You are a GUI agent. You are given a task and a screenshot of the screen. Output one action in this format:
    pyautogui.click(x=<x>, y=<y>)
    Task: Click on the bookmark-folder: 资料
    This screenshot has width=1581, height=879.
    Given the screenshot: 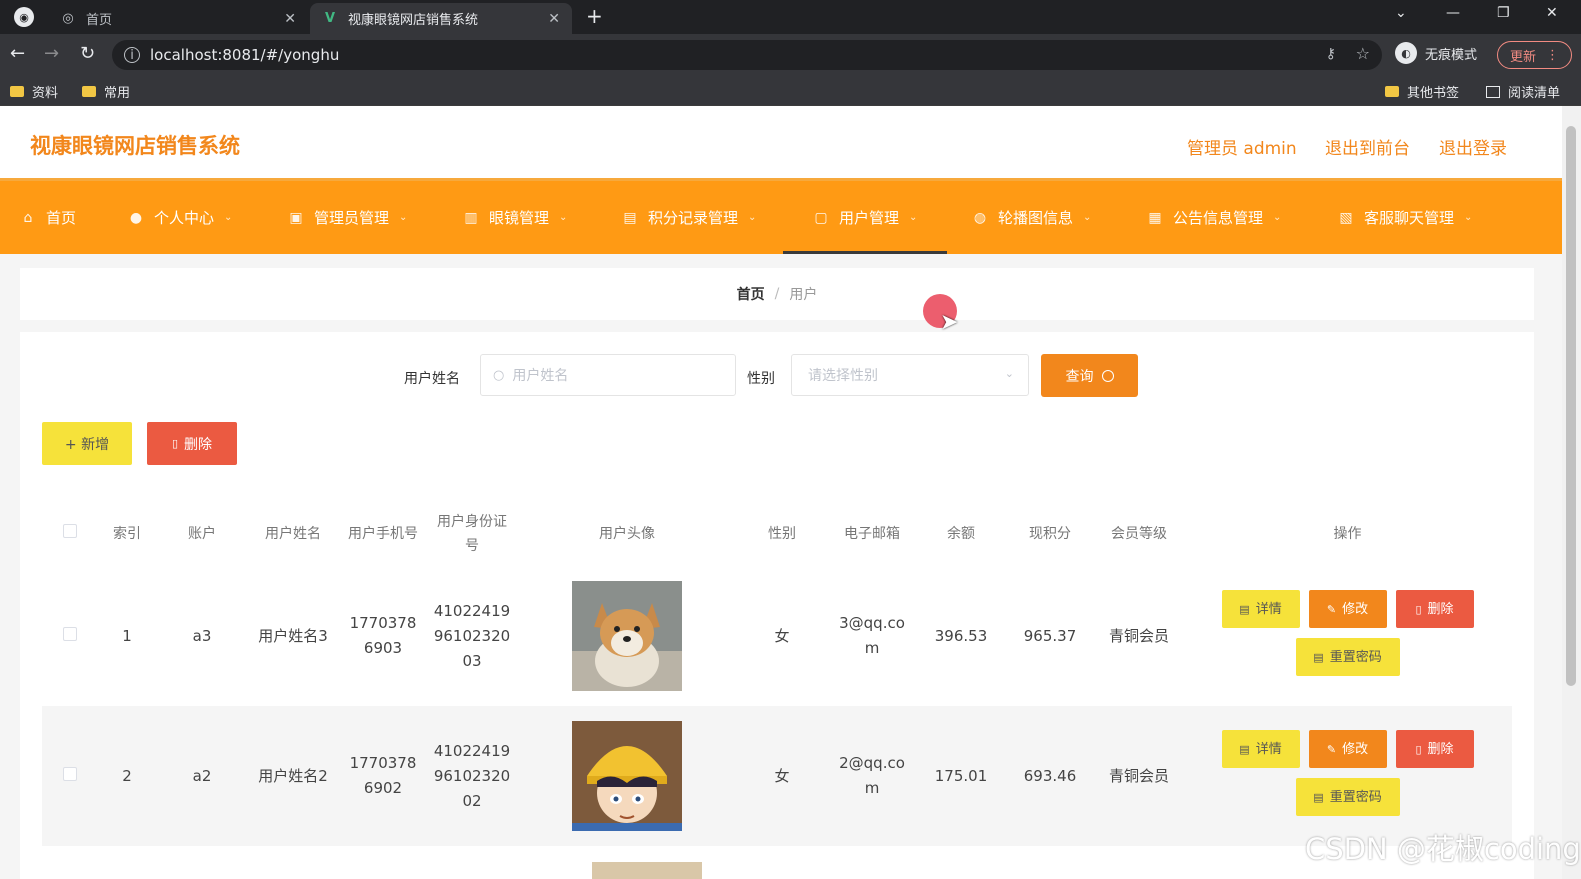 What is the action you would take?
    pyautogui.click(x=34, y=91)
    